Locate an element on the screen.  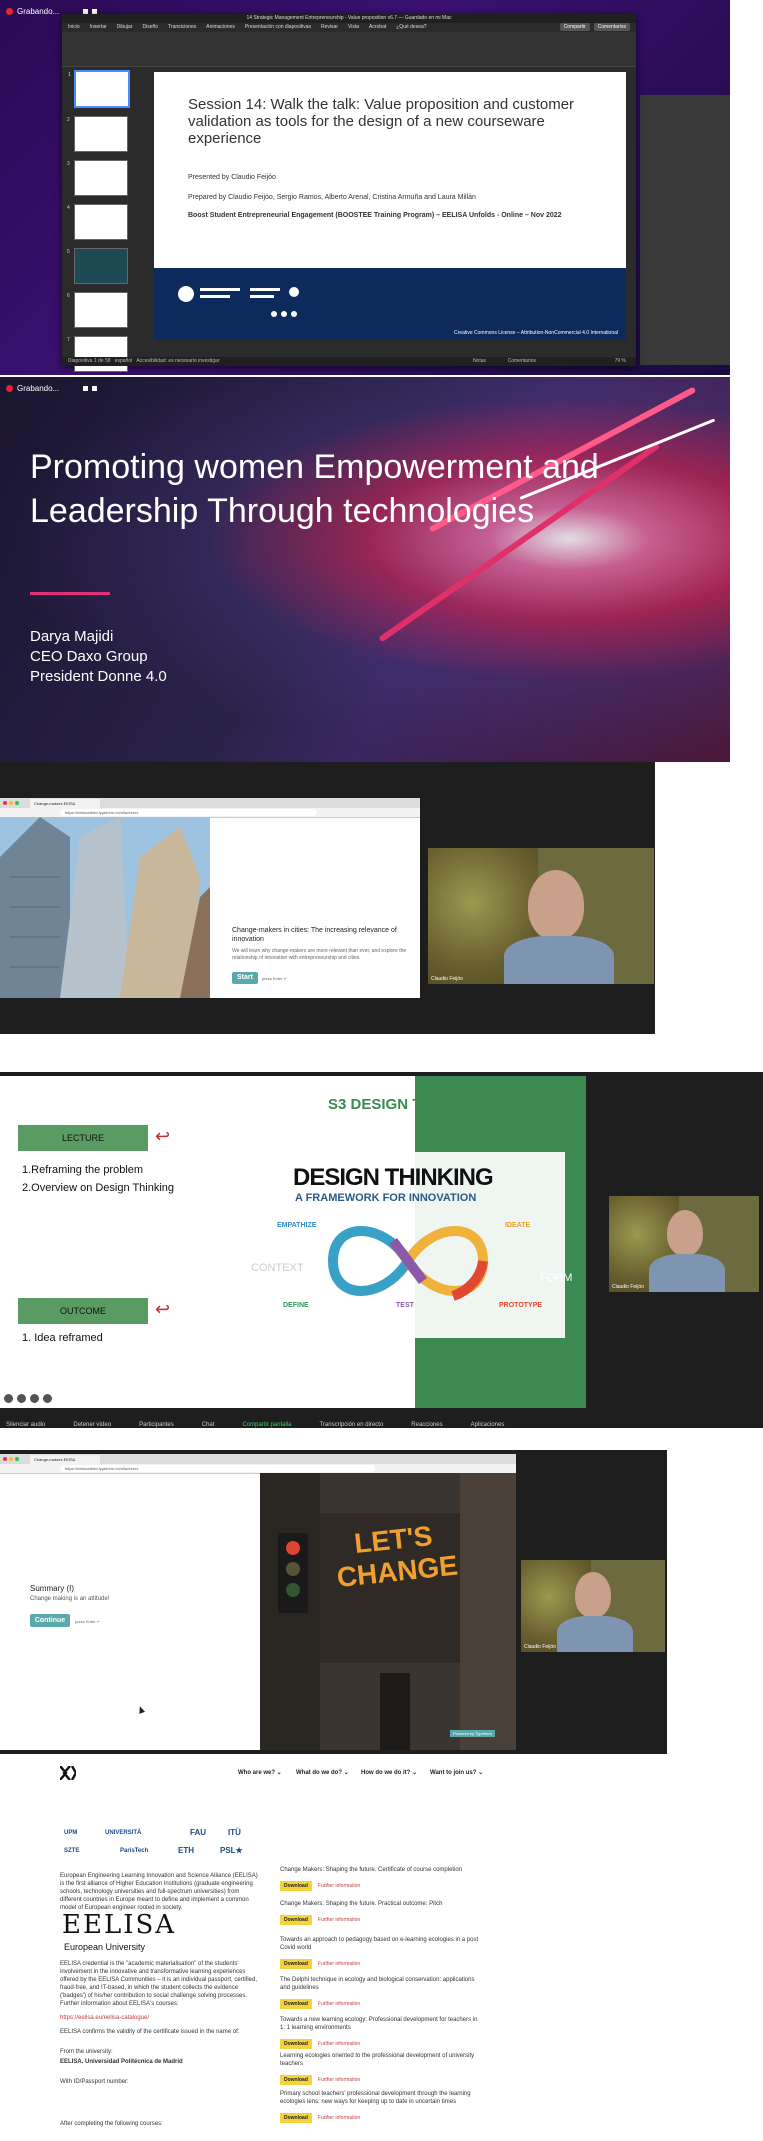
toolbar-button: Silenciar audio is located at coordinates (25, 1425).